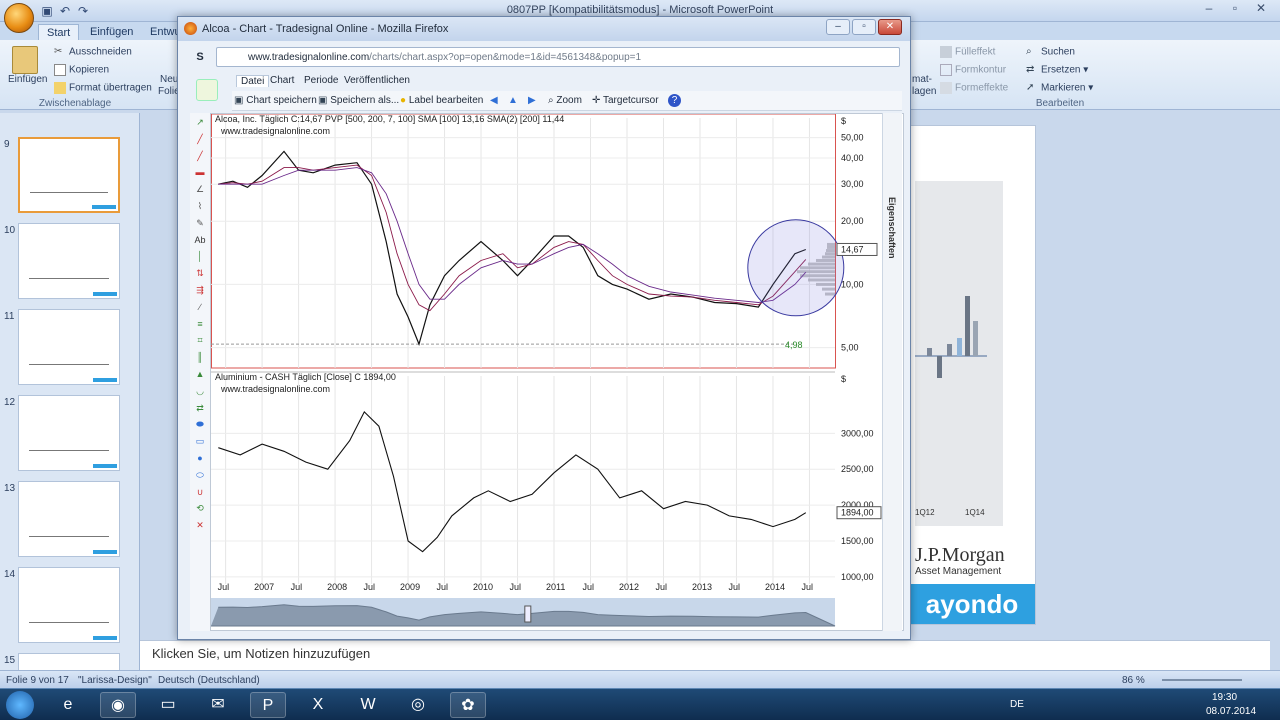  Describe the element at coordinates (864, 27) in the screenshot. I see `ff-maximize-button: ▫` at that location.